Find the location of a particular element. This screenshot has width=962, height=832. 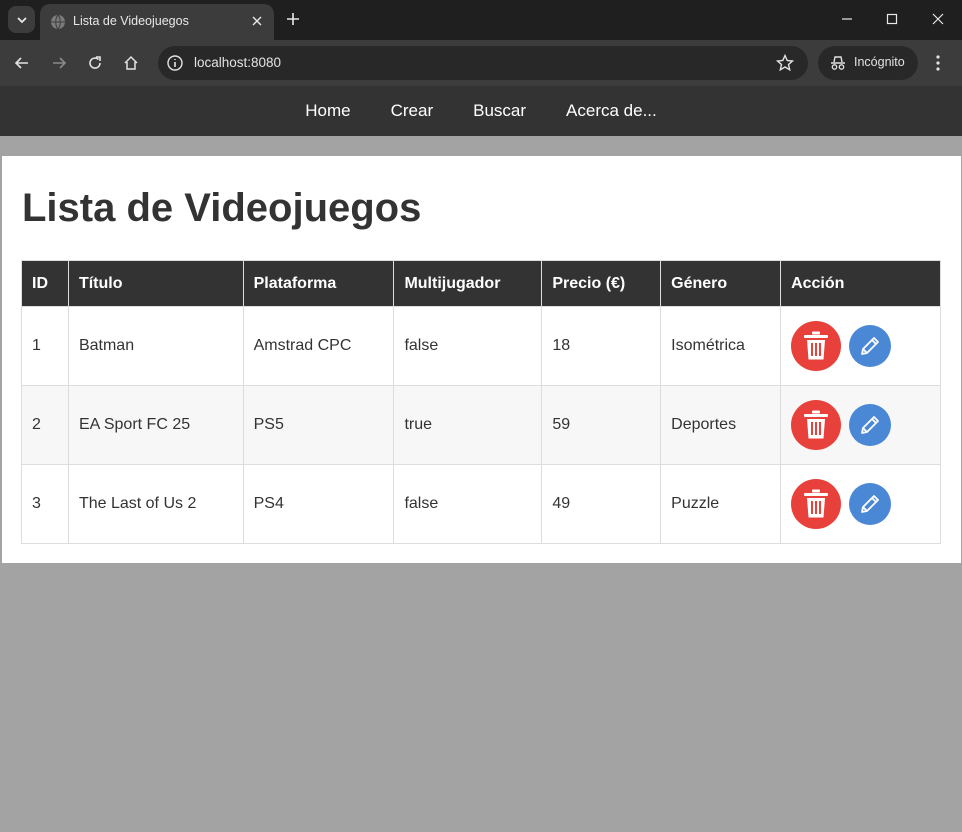

table-row: 1 Batman Amstrad CPC false 18 Isométrica is located at coordinates (481, 346).